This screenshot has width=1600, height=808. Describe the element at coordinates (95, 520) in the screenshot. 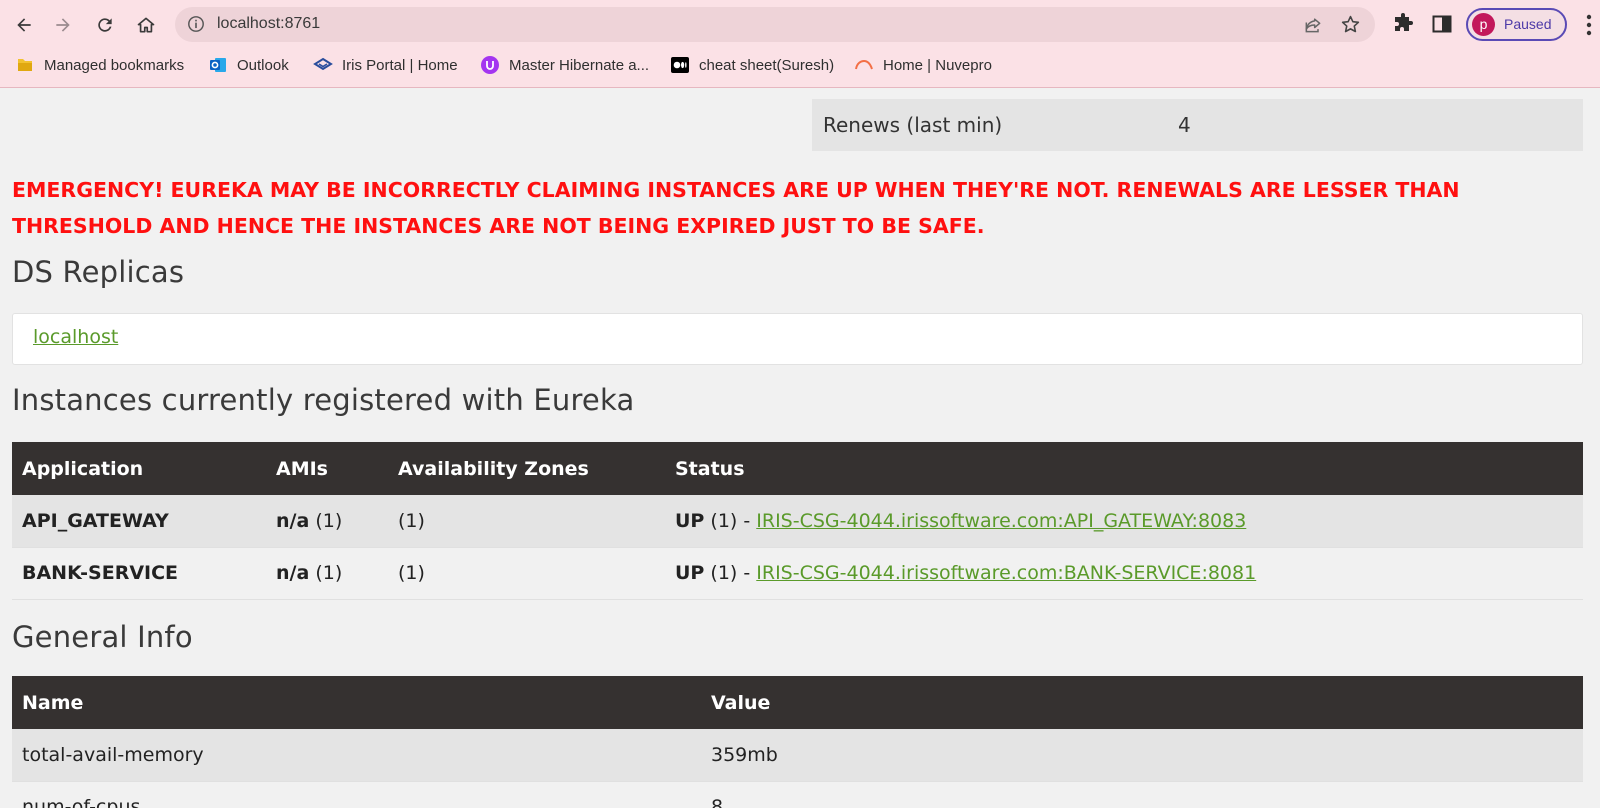

I see `application-name: API_GATEWAY` at that location.